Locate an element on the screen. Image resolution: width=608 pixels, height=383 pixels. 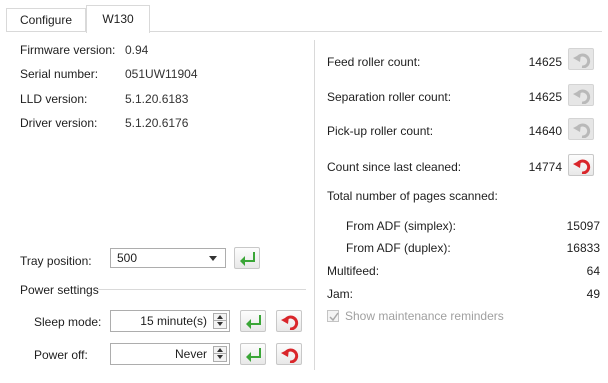
power-off-label: Power off: is located at coordinates (61, 355).